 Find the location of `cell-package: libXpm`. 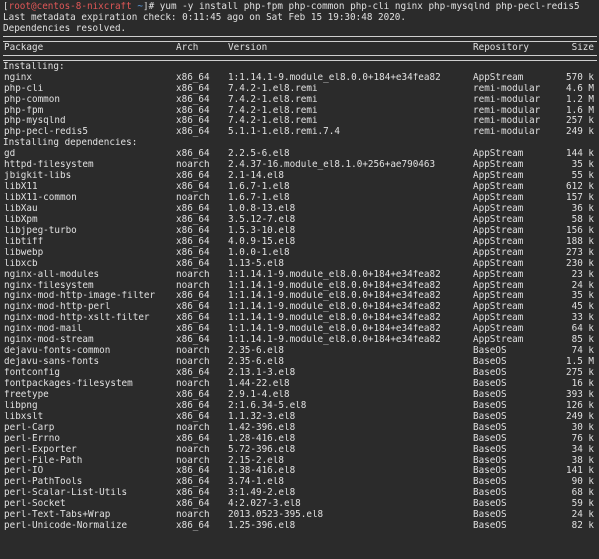

cell-package: libXpm is located at coordinates (21, 219).